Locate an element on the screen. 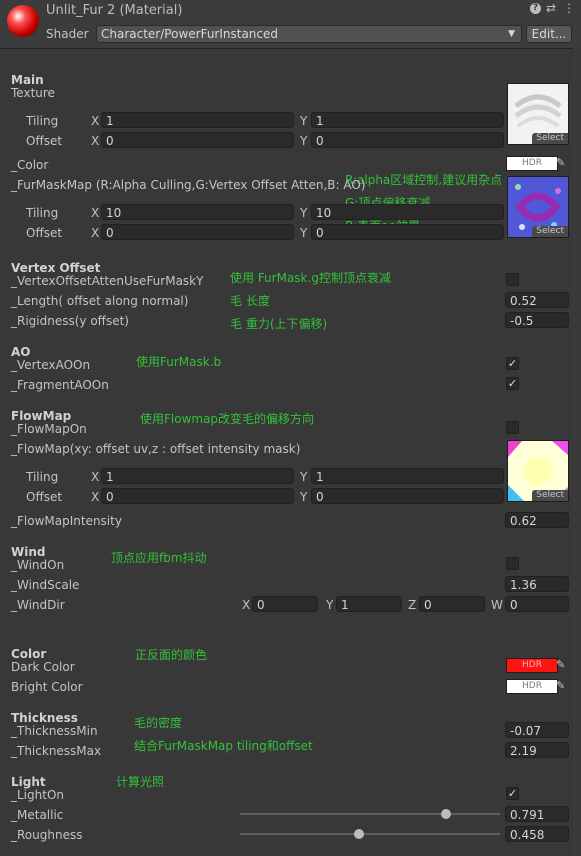 The image size is (581, 856). flowmap-select-button: Select is located at coordinates (550, 495).